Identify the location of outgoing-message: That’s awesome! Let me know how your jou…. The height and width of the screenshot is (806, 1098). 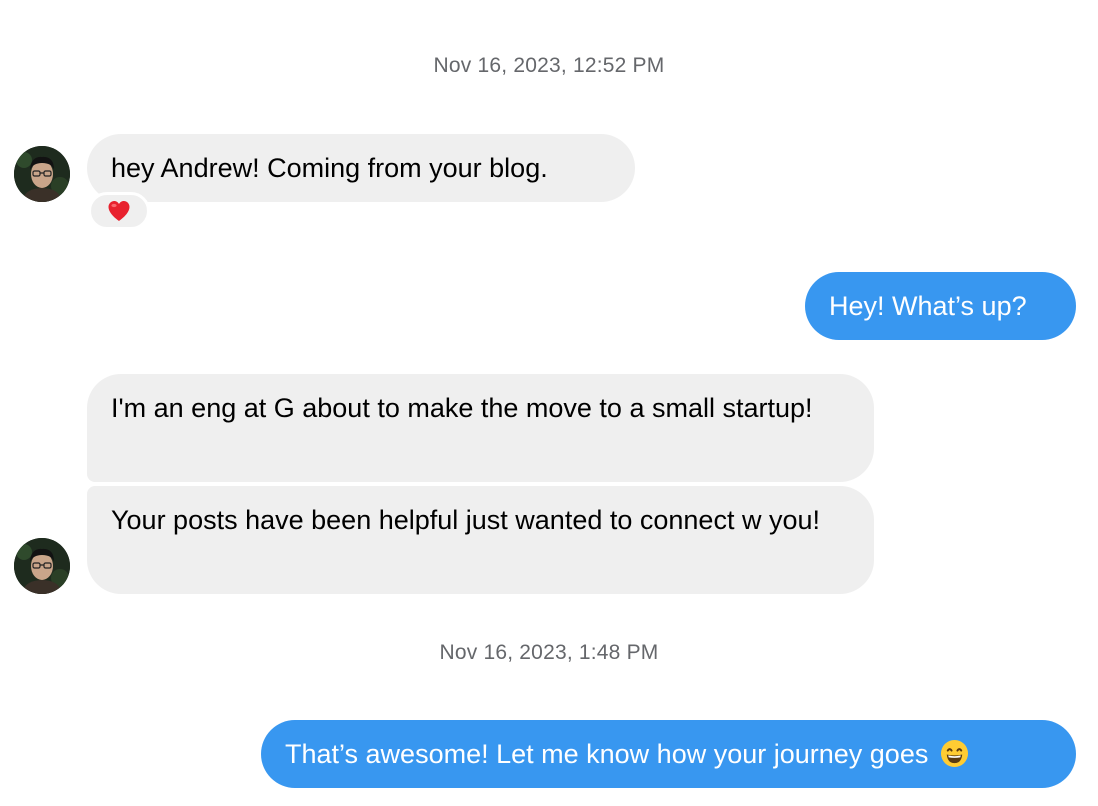
(668, 754).